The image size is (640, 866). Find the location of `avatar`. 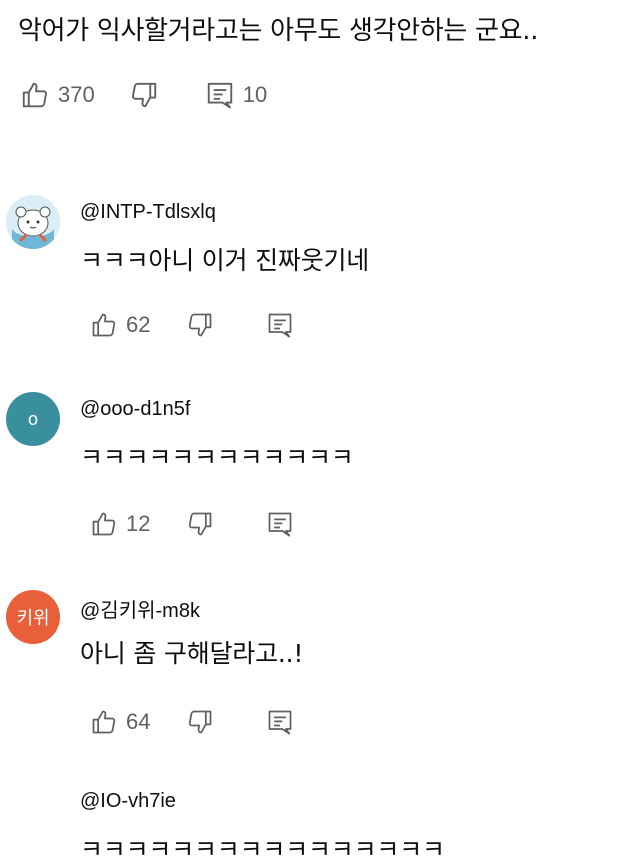

avatar is located at coordinates (33, 222).